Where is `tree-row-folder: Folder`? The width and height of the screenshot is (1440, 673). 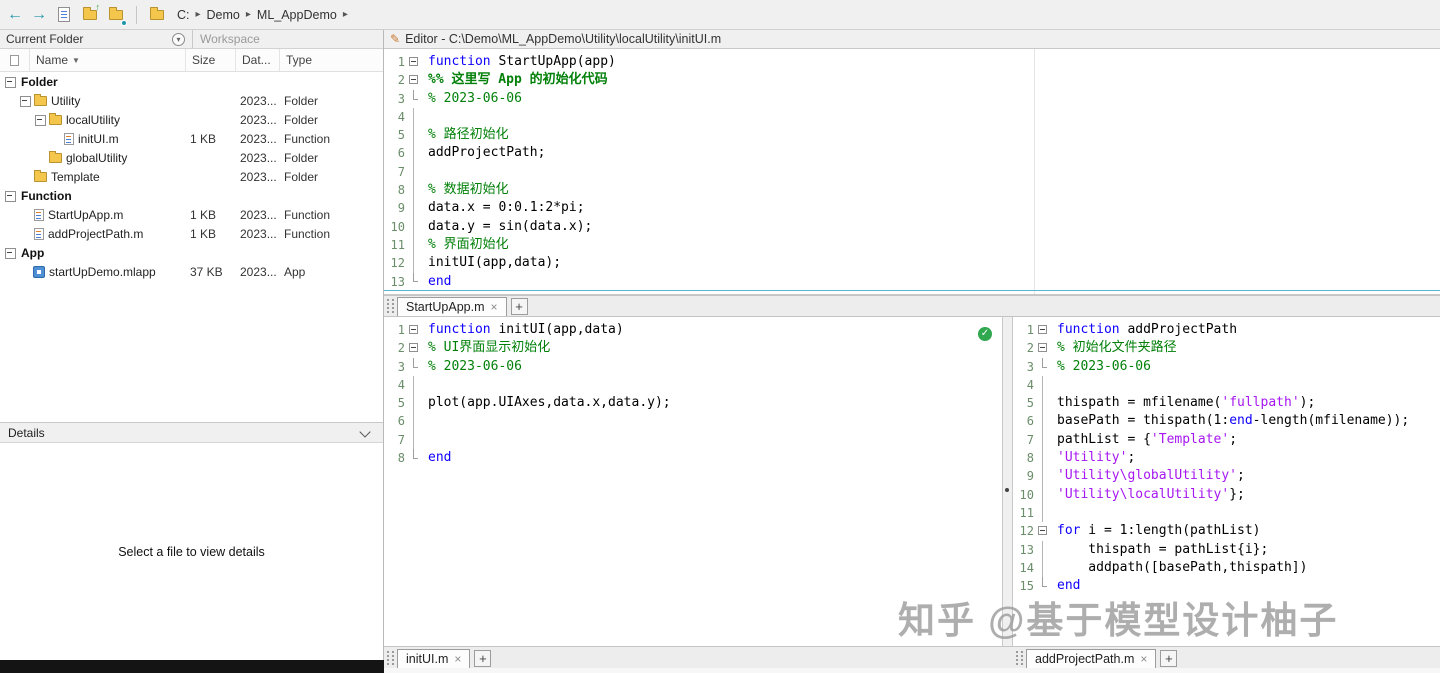 tree-row-folder: Folder is located at coordinates (191, 81).